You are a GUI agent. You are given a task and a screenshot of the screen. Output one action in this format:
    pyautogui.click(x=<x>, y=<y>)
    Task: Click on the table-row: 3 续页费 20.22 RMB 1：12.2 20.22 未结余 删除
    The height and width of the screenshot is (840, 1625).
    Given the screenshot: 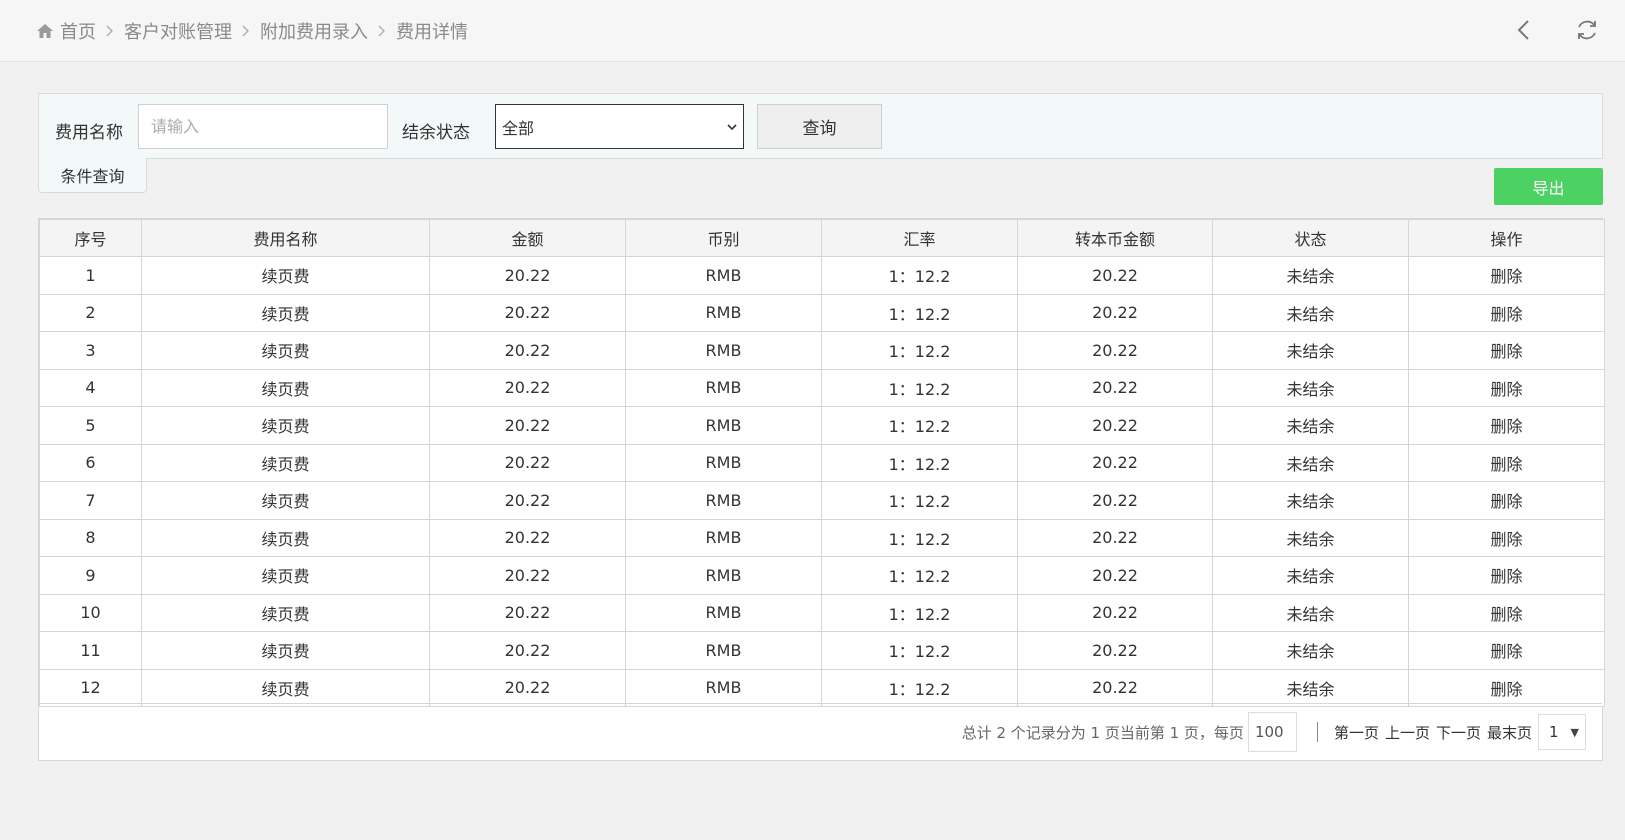 What is the action you would take?
    pyautogui.click(x=822, y=350)
    